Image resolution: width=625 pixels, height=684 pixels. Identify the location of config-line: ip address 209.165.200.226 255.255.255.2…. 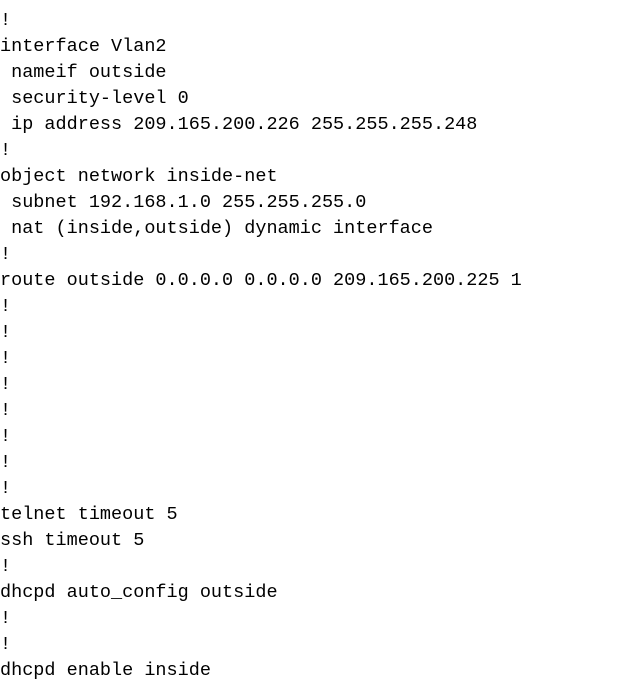
(239, 124).